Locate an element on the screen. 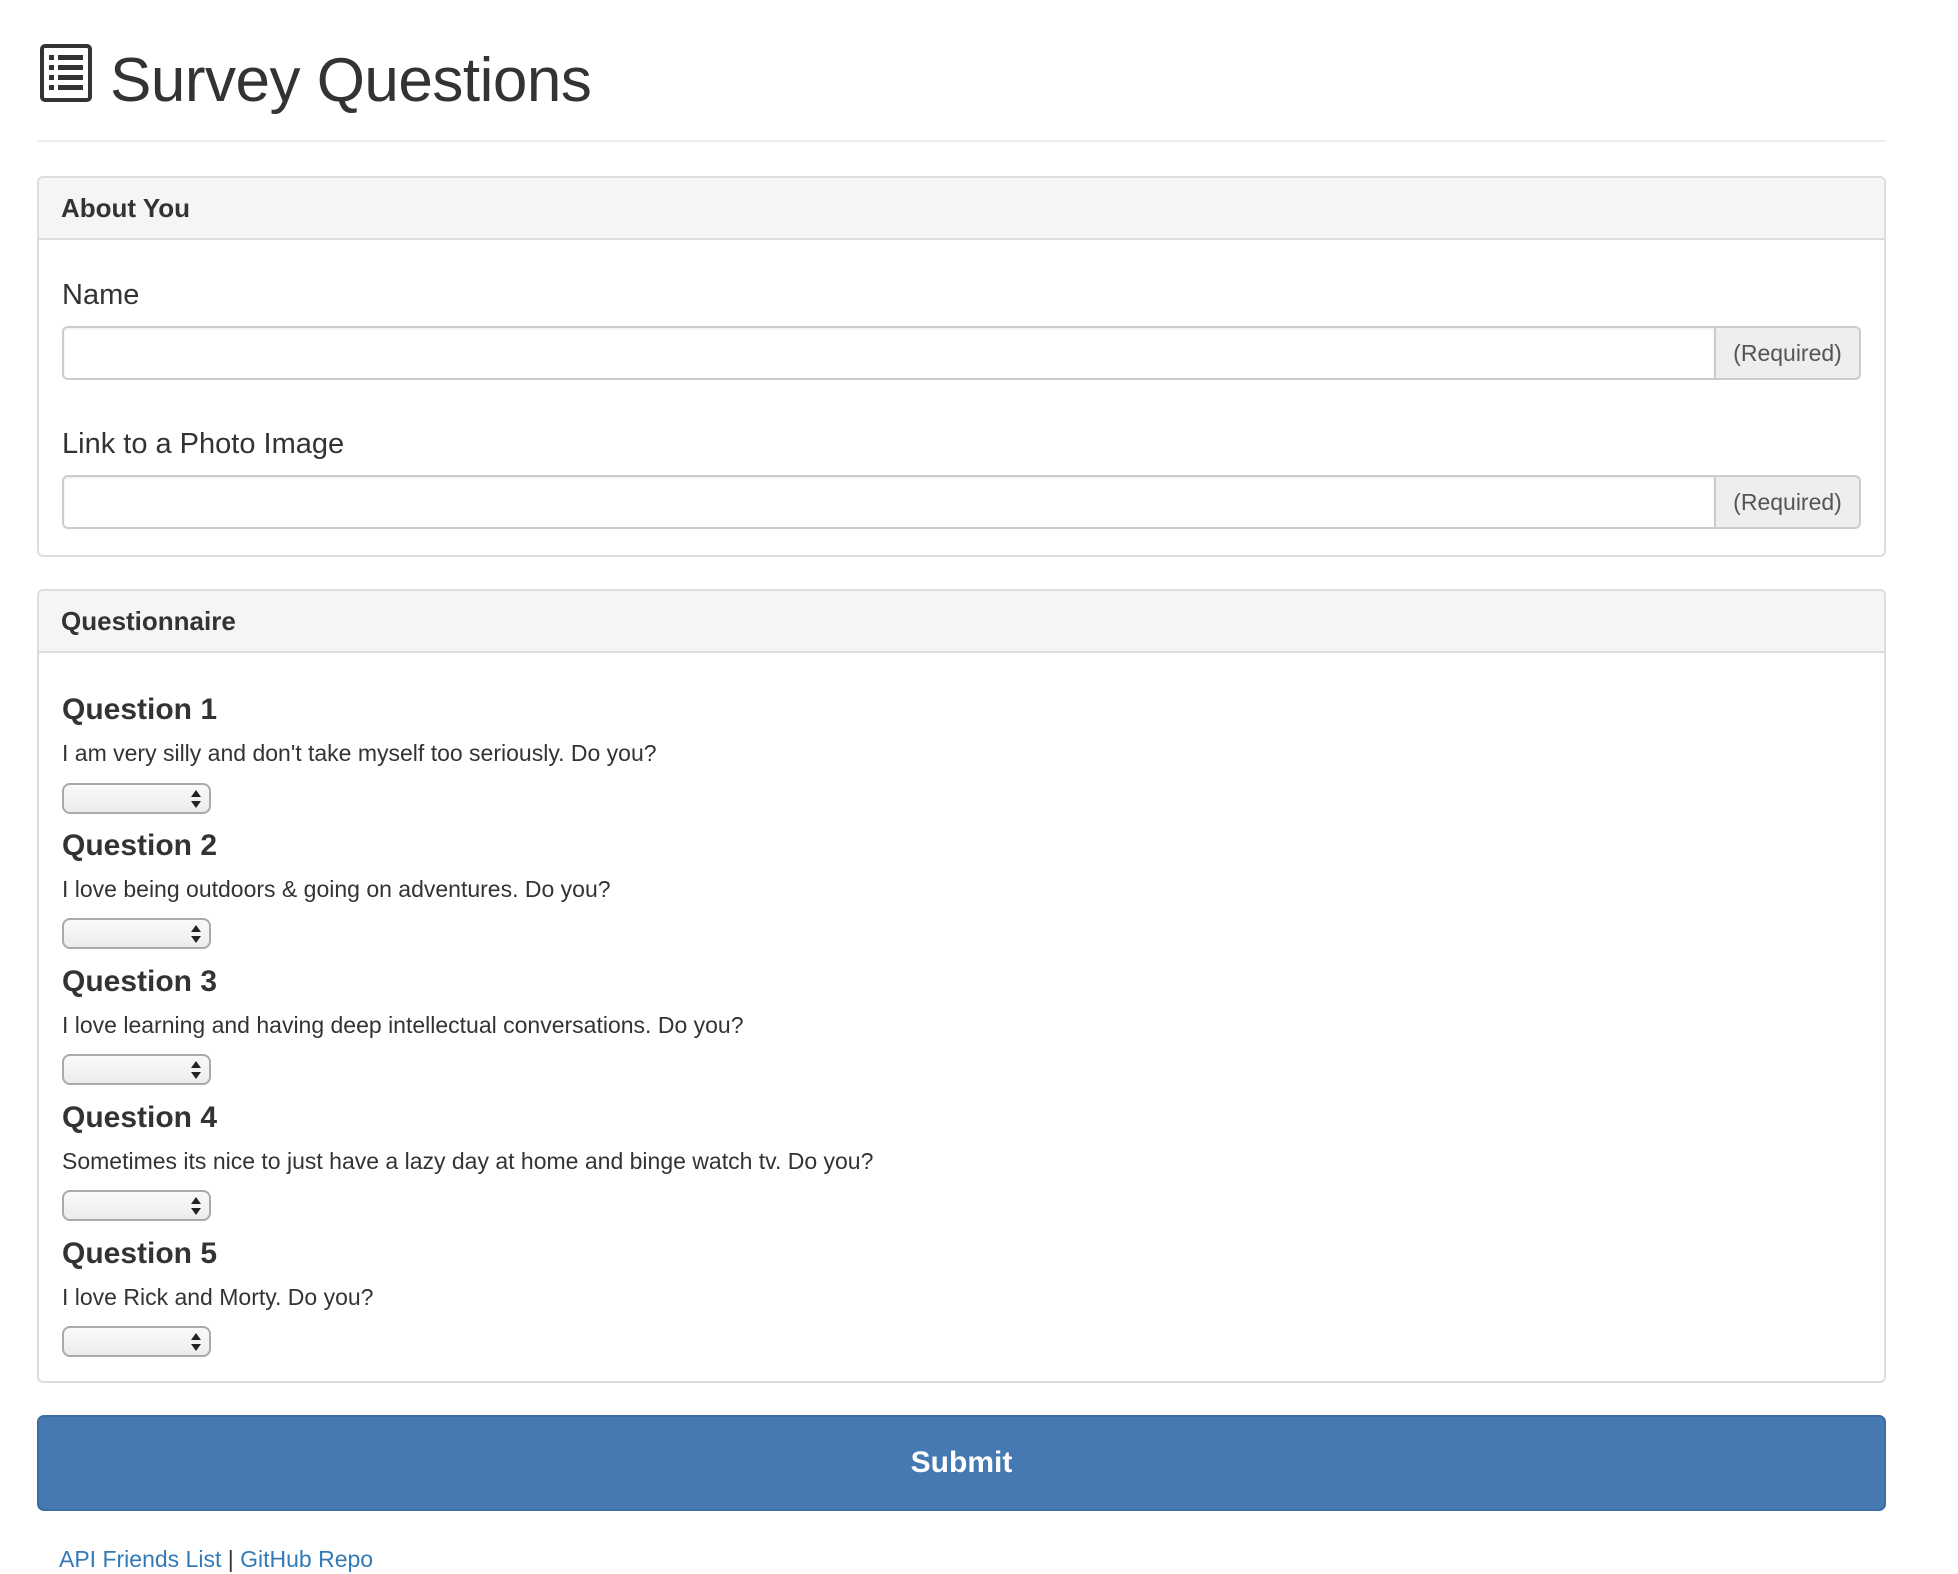 The image size is (1958, 1574). question-1-title: Question 1 is located at coordinates (140, 709).